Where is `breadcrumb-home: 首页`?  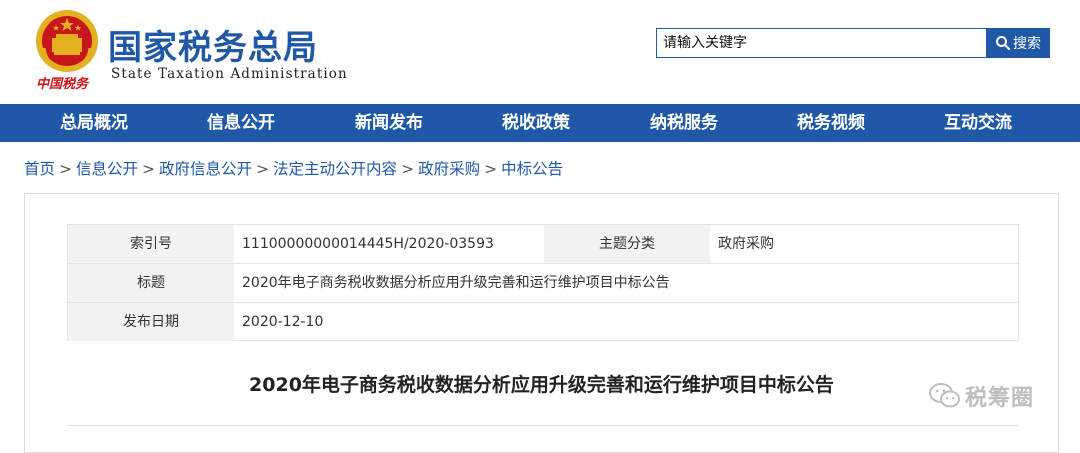
breadcrumb-home: 首页 is located at coordinates (39, 169).